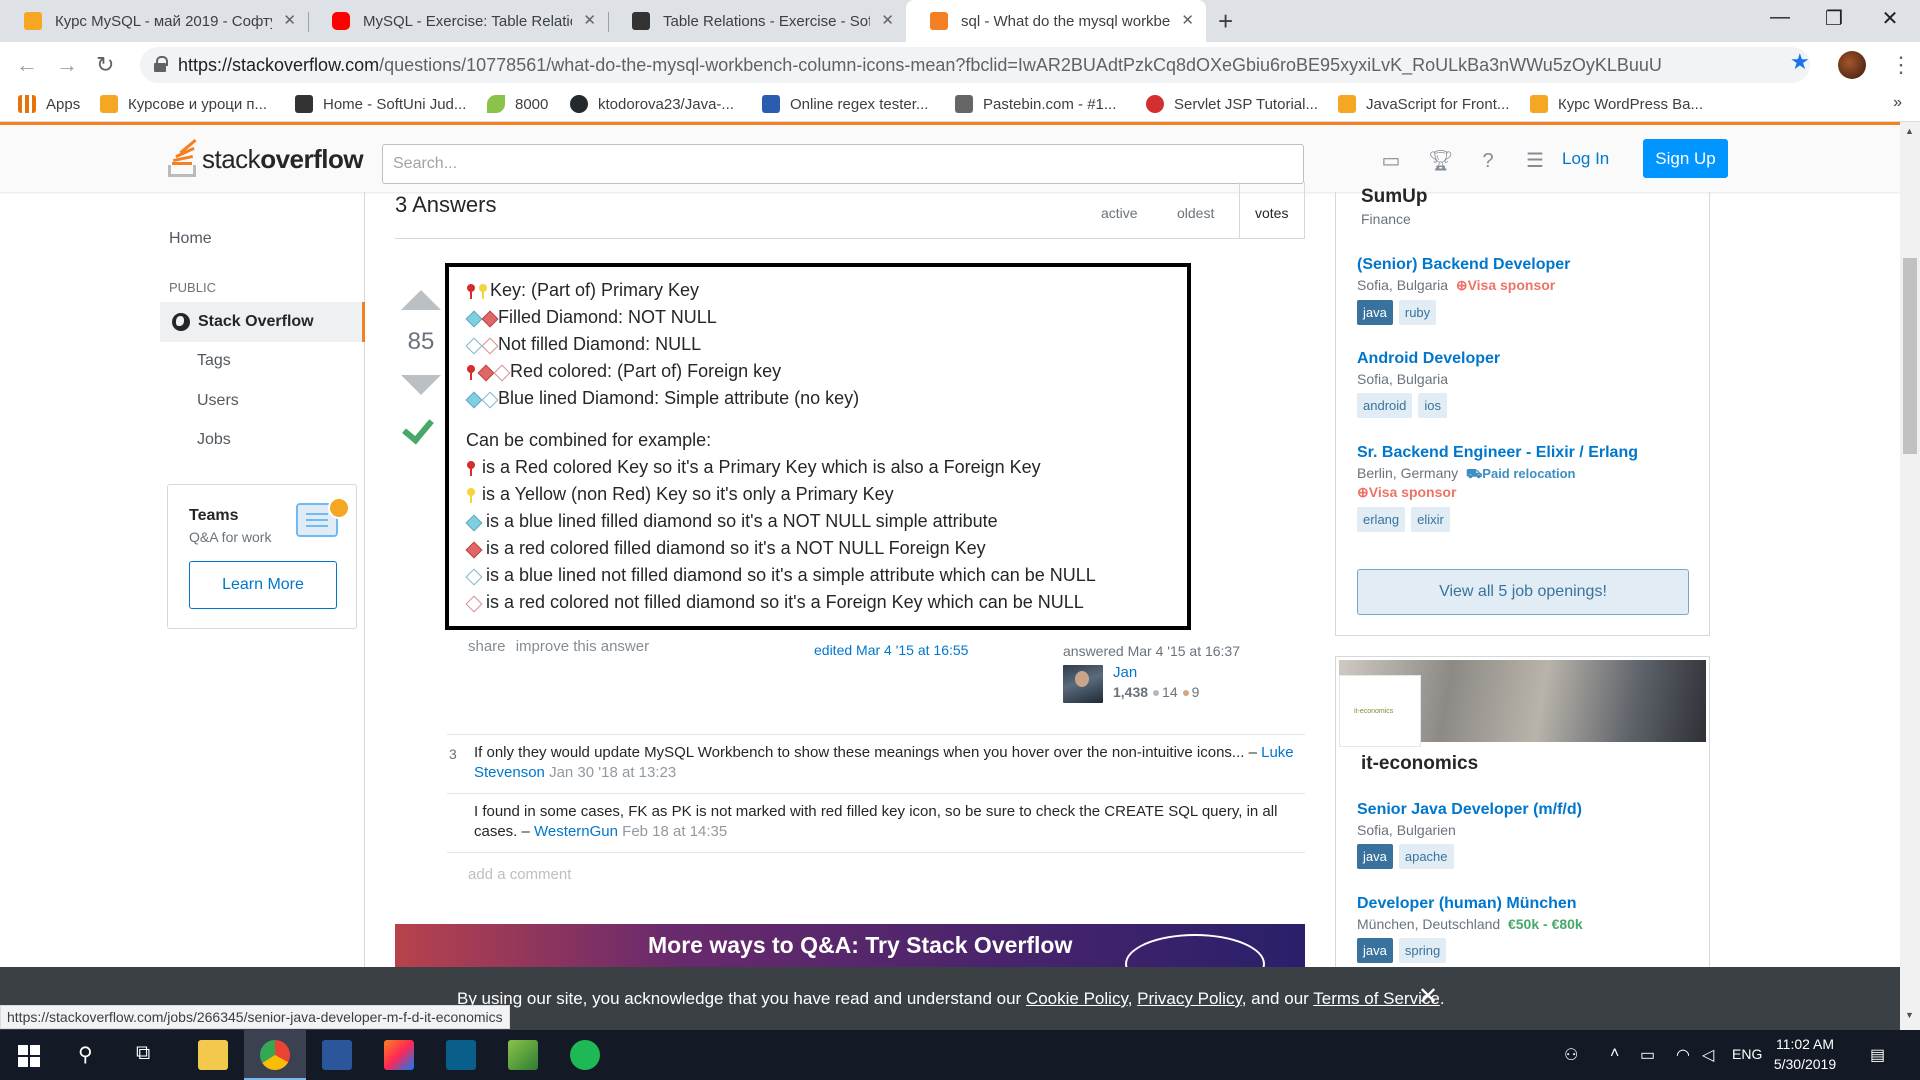 This screenshot has height=1080, width=1920. I want to click on sort-tab-oldest: oldest, so click(1195, 213).